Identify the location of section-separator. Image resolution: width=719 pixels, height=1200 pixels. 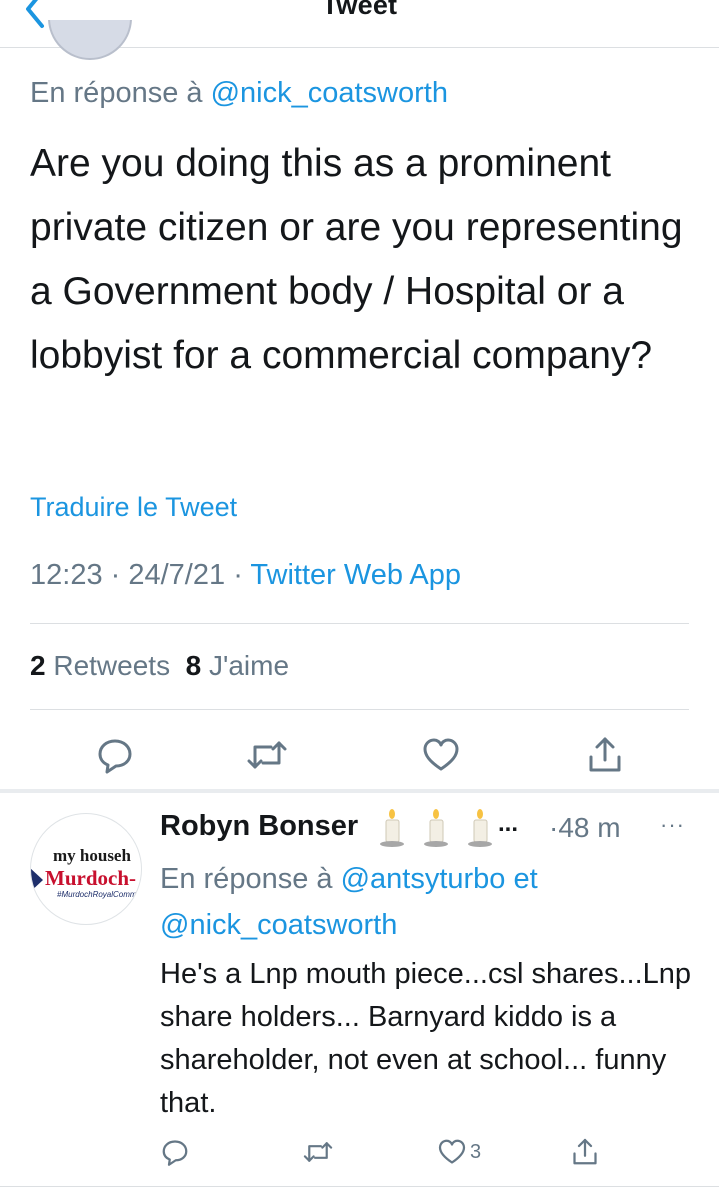
(359, 791).